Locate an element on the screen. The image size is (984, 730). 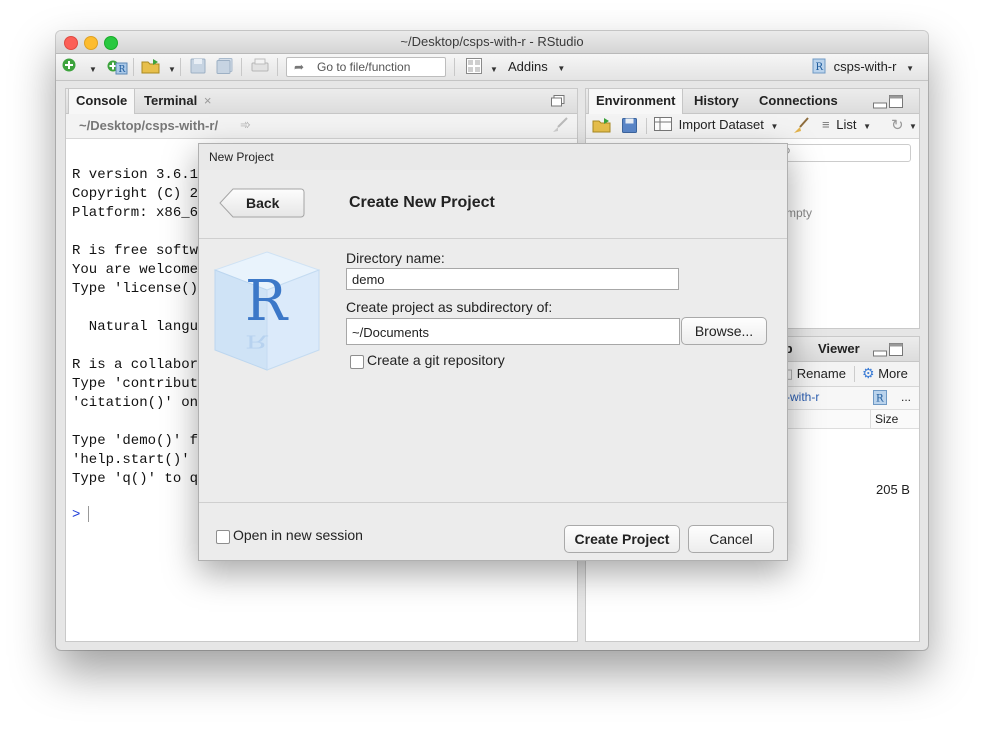
tab-viewer: Viewer is located at coordinates (839, 349).